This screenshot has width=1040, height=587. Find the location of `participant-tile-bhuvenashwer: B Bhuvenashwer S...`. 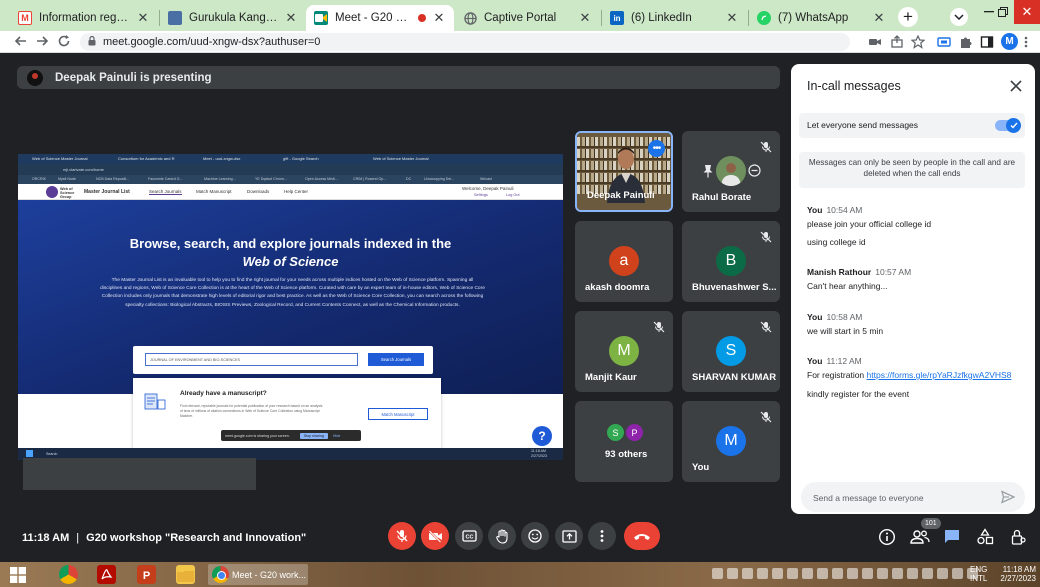

participant-tile-bhuvenashwer: B Bhuvenashwer S... is located at coordinates (731, 261).